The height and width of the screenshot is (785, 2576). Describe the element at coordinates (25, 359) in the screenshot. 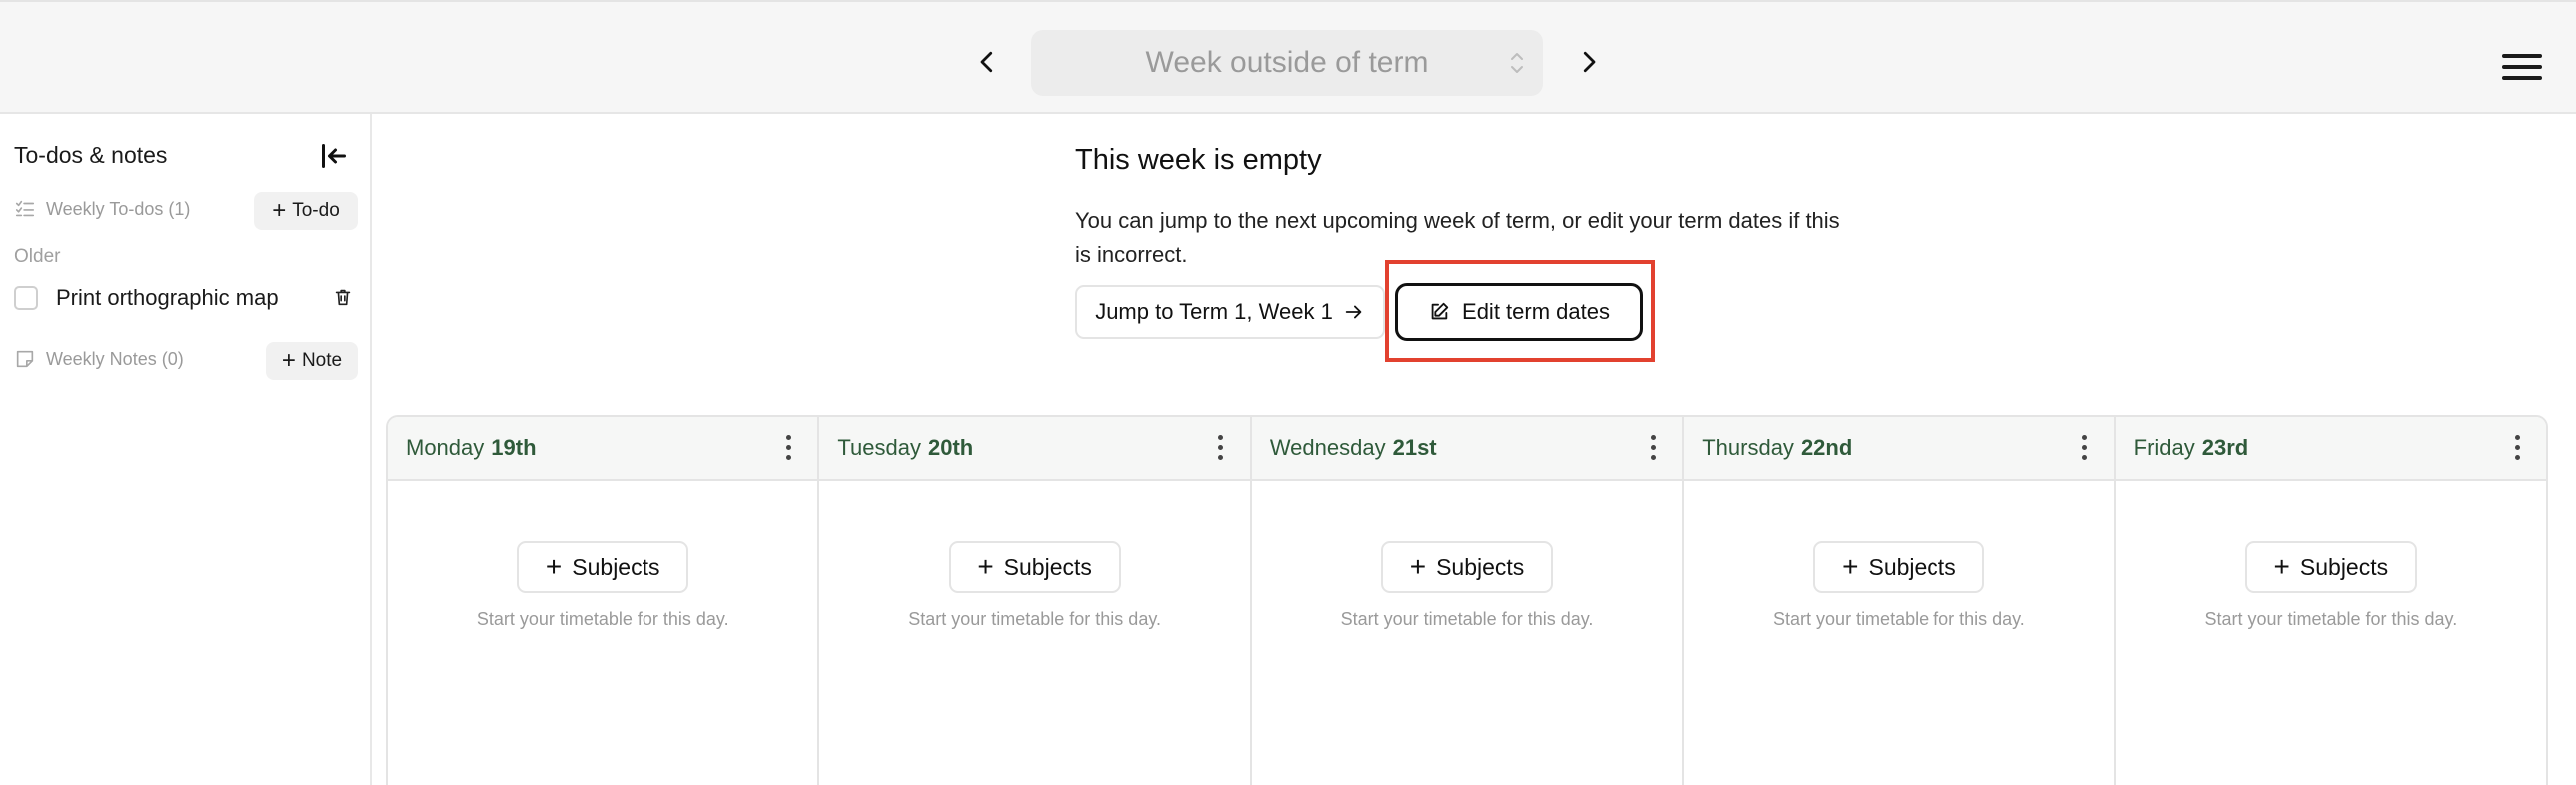

I see `note-icon` at that location.